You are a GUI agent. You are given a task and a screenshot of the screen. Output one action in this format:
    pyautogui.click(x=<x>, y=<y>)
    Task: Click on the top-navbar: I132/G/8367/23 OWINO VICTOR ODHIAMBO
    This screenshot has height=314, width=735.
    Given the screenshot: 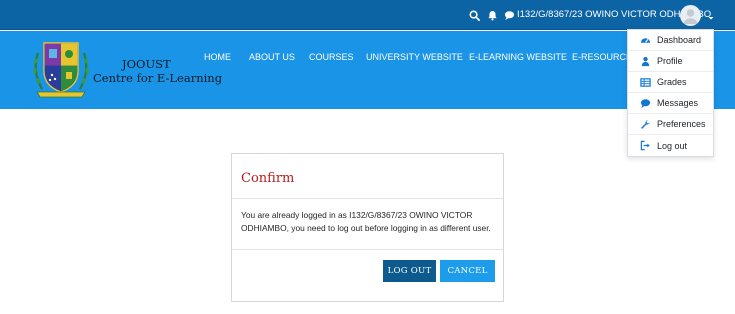 What is the action you would take?
    pyautogui.click(x=367, y=15)
    